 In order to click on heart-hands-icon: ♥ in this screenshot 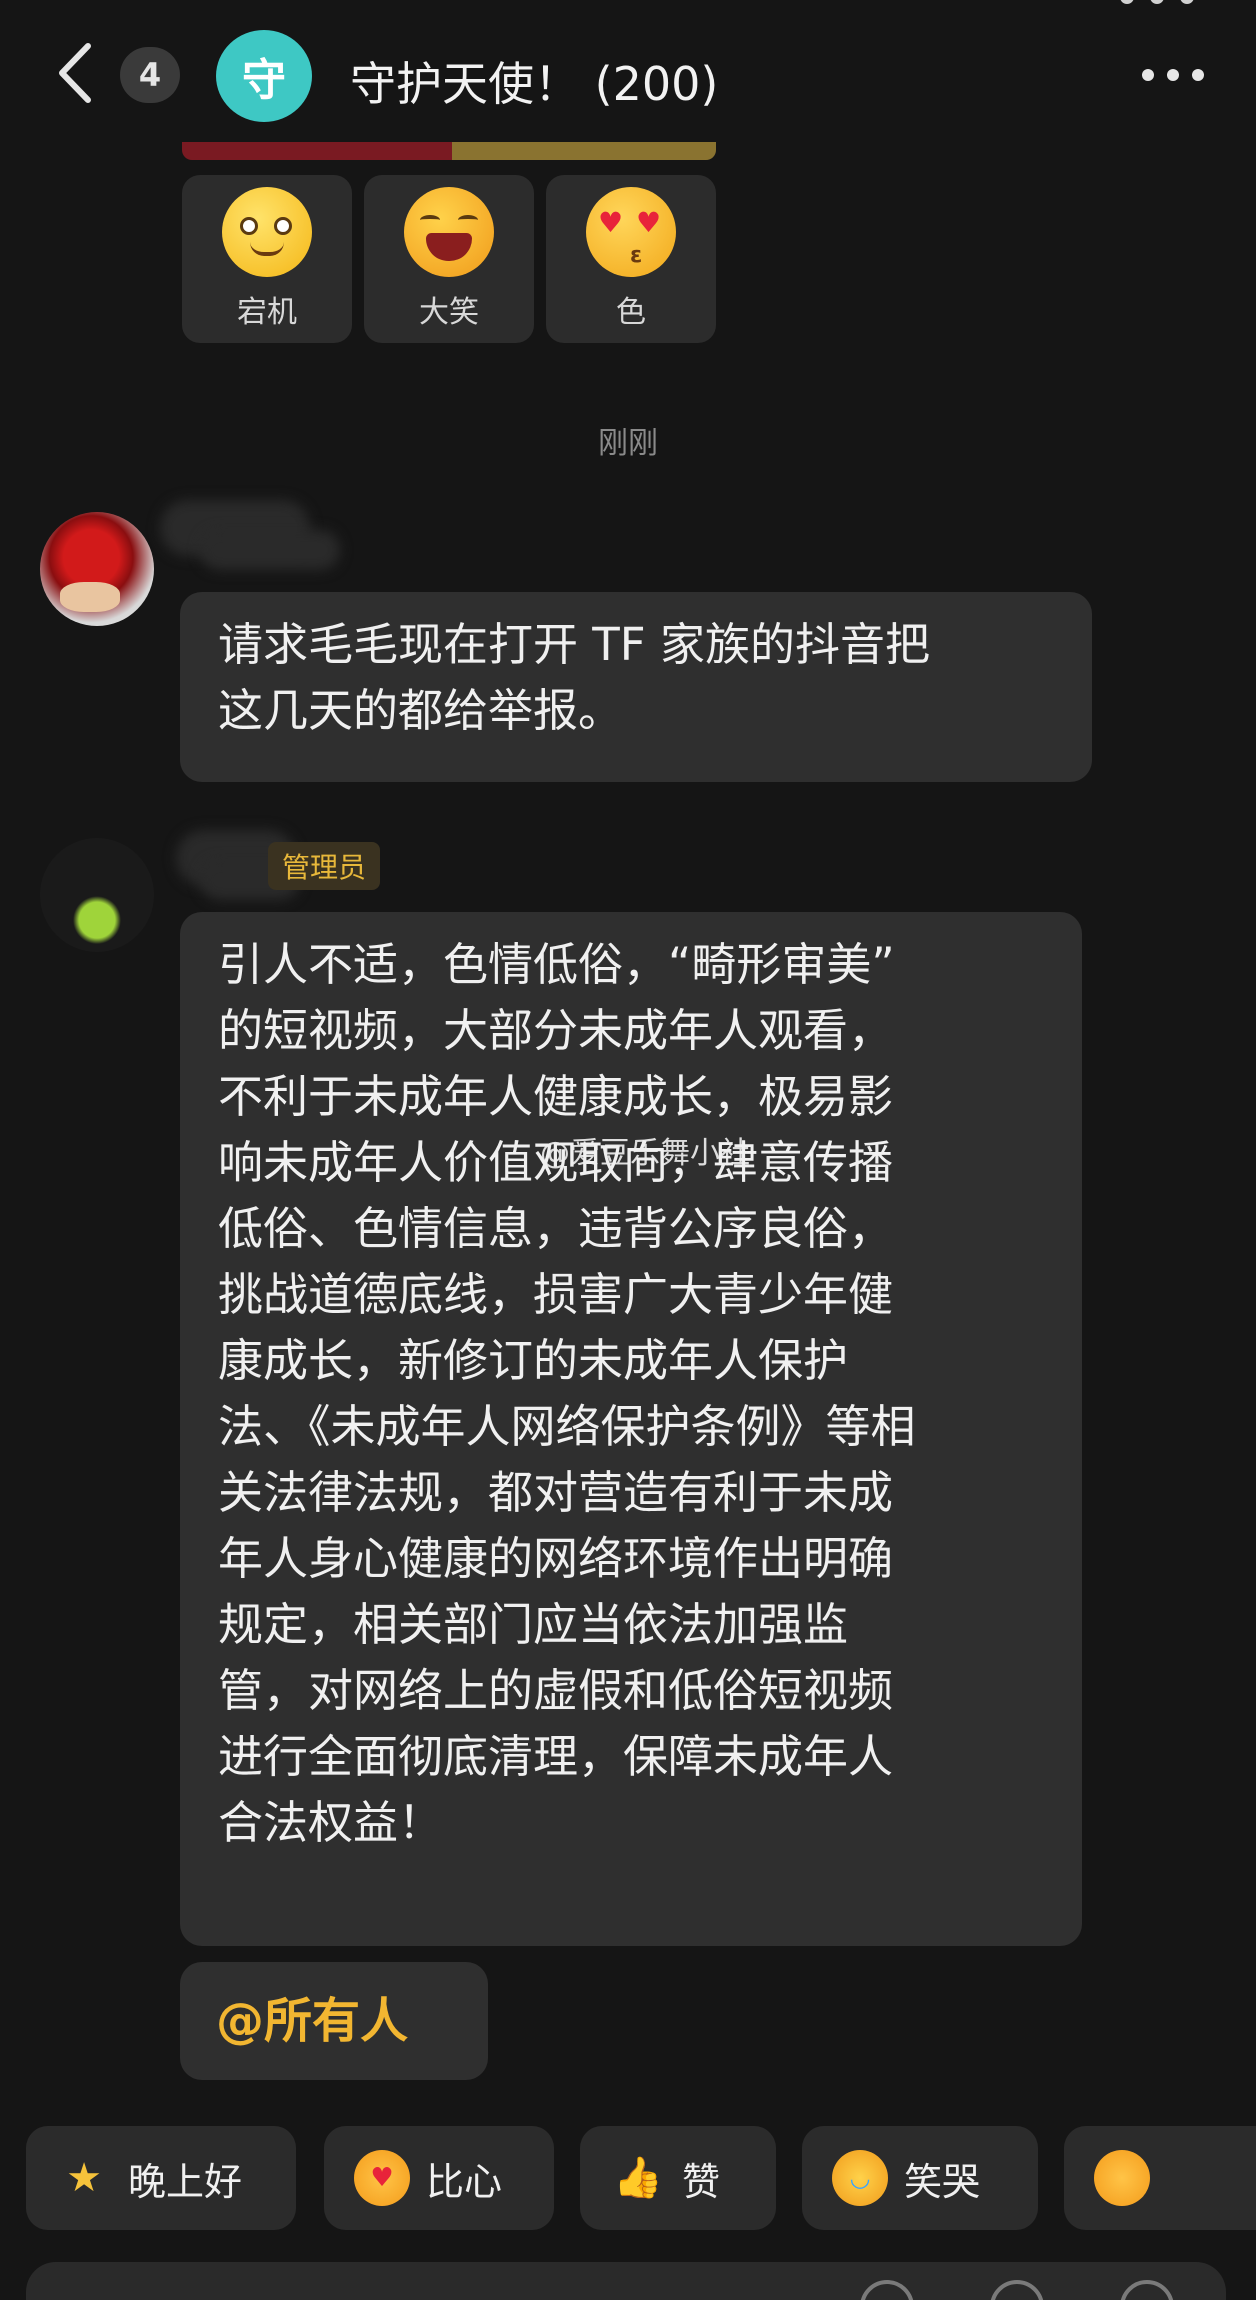, I will do `click(382, 2178)`.